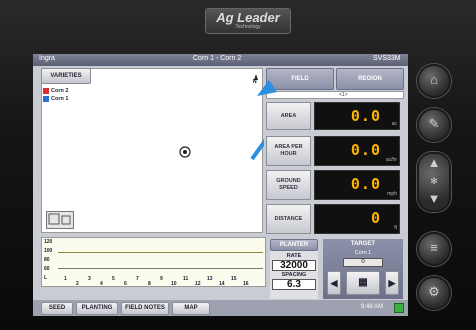  Describe the element at coordinates (434, 293) in the screenshot. I see `log-hardware-button: ⚙` at that location.